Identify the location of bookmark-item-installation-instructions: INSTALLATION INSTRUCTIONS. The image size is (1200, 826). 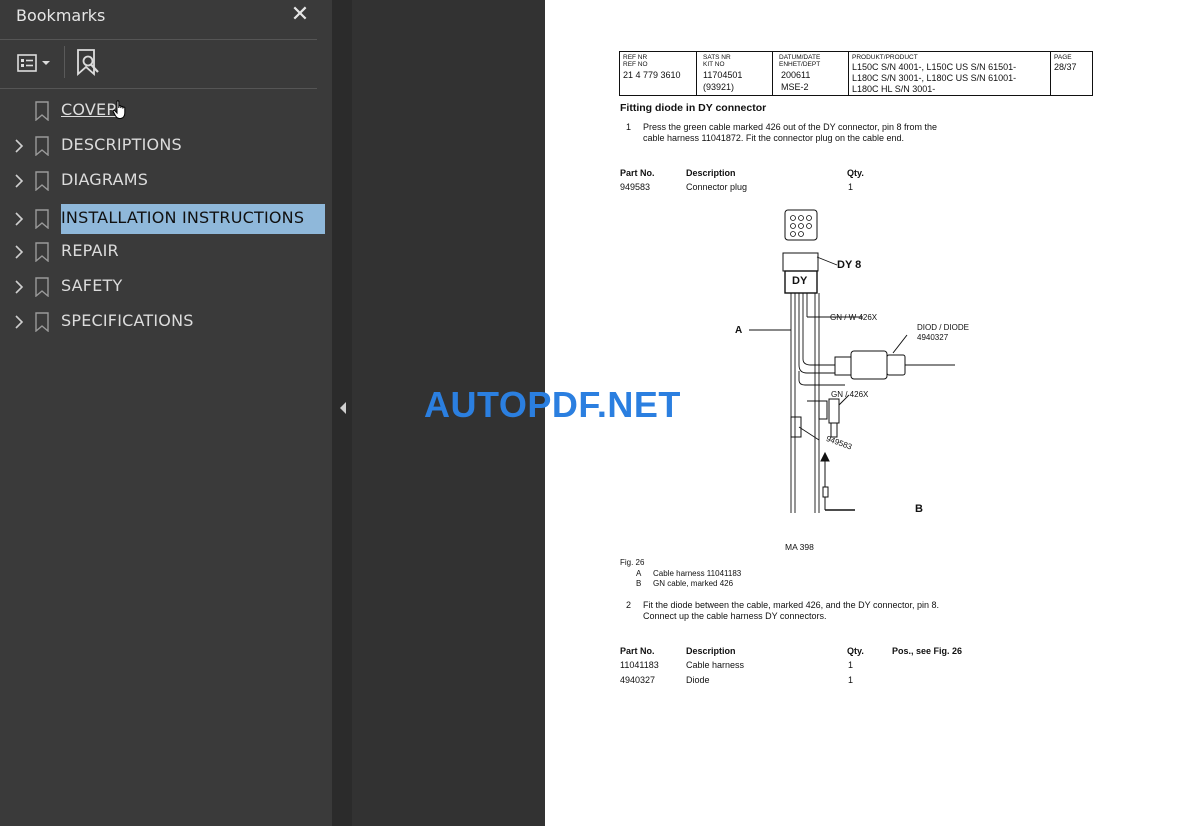
(168, 219).